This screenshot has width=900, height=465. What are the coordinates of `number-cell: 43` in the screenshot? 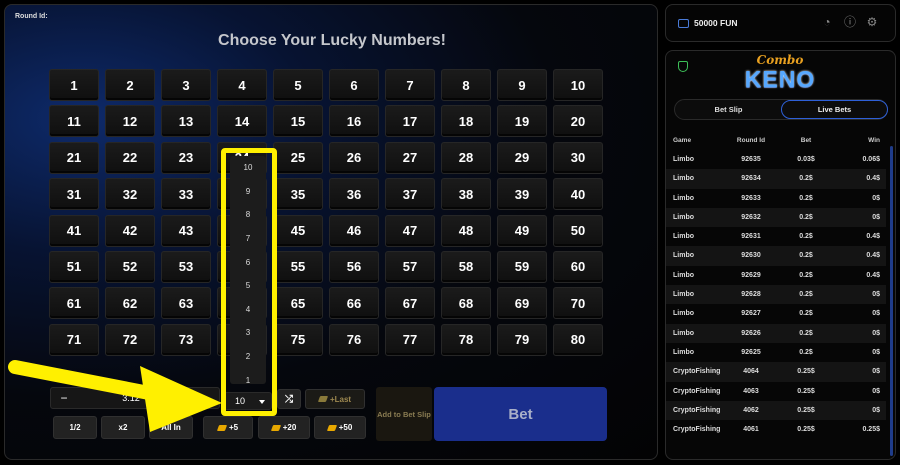 It's located at (186, 230).